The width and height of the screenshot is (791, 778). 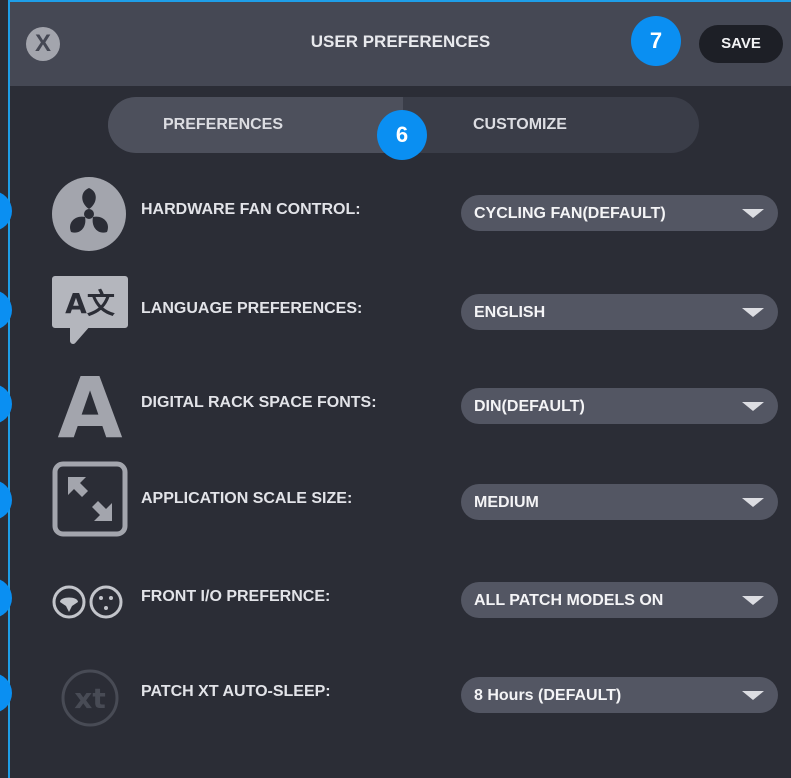 I want to click on dropdown-value: CYCLING FAN(DEFAULT), so click(x=570, y=213).